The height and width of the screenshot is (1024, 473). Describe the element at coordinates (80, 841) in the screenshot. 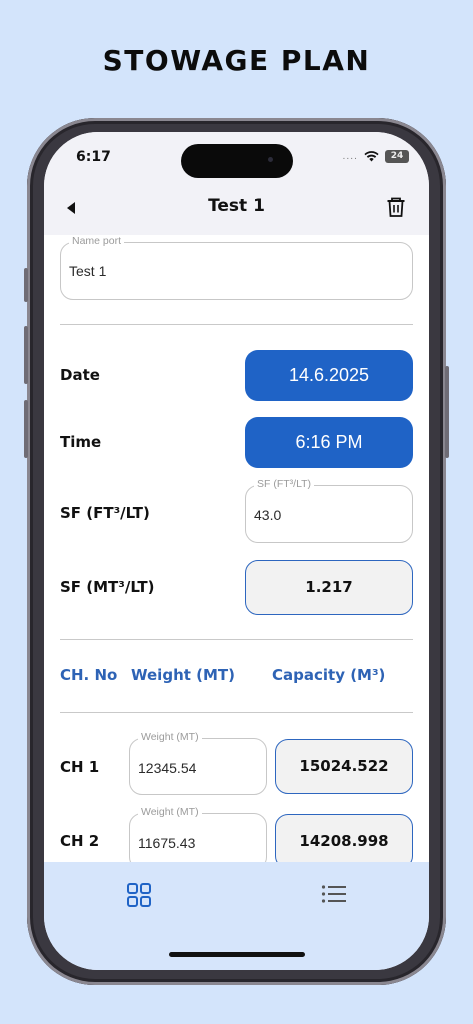

I see `ch-label: CH 2` at that location.